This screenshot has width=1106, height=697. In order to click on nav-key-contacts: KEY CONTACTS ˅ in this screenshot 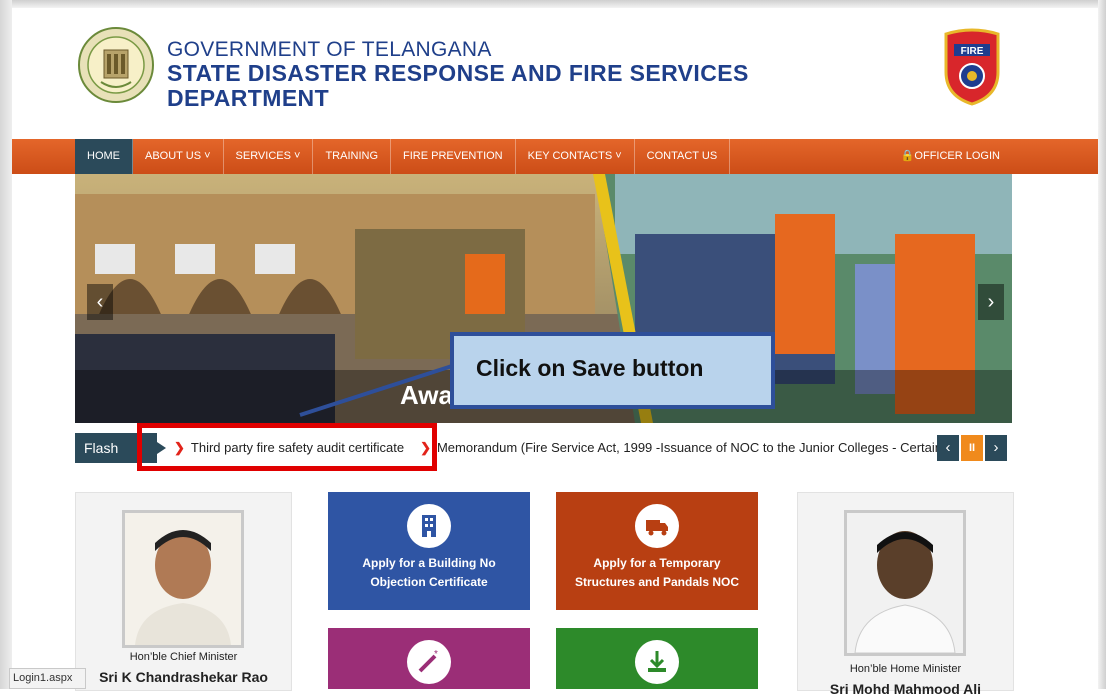, I will do `click(575, 156)`.